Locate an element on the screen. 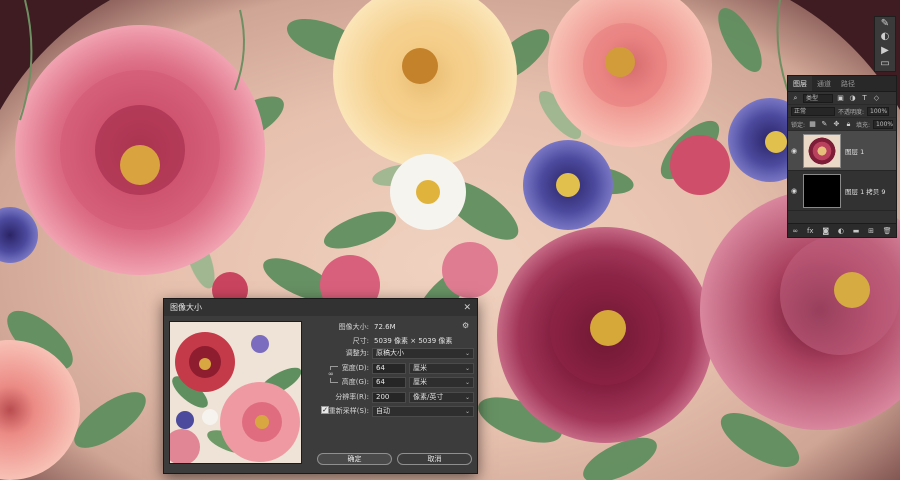  resolution-unit-select: 像素/英寸 ⌄ is located at coordinates (441, 397).